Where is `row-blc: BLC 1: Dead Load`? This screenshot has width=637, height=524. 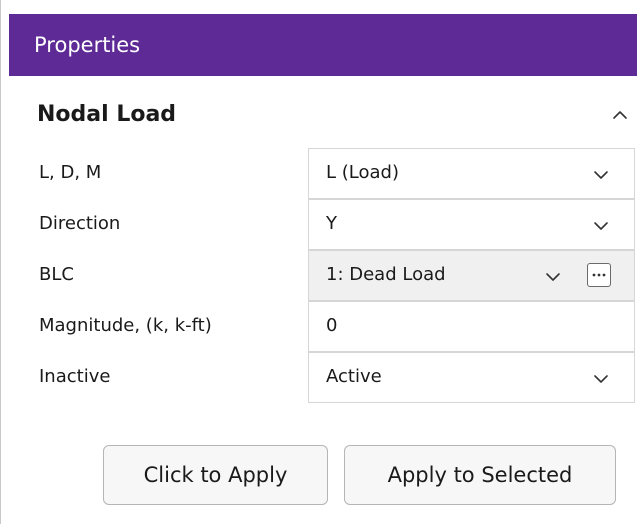 row-blc: BLC 1: Dead Load is located at coordinates (330, 275).